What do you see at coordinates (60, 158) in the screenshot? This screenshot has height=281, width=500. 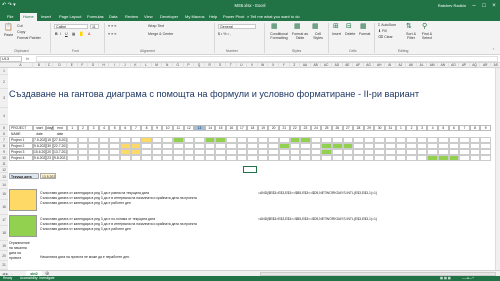 I see `end-date-cell: 9.8.2021` at bounding box center [60, 158].